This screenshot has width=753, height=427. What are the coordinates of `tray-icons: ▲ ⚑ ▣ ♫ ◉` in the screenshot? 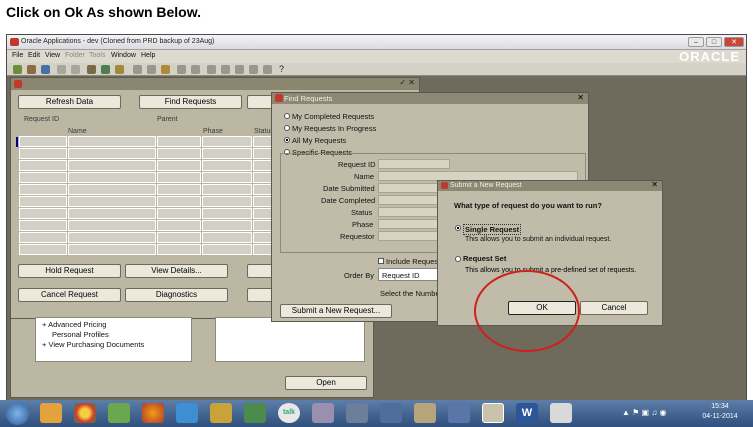 It's located at (644, 412).